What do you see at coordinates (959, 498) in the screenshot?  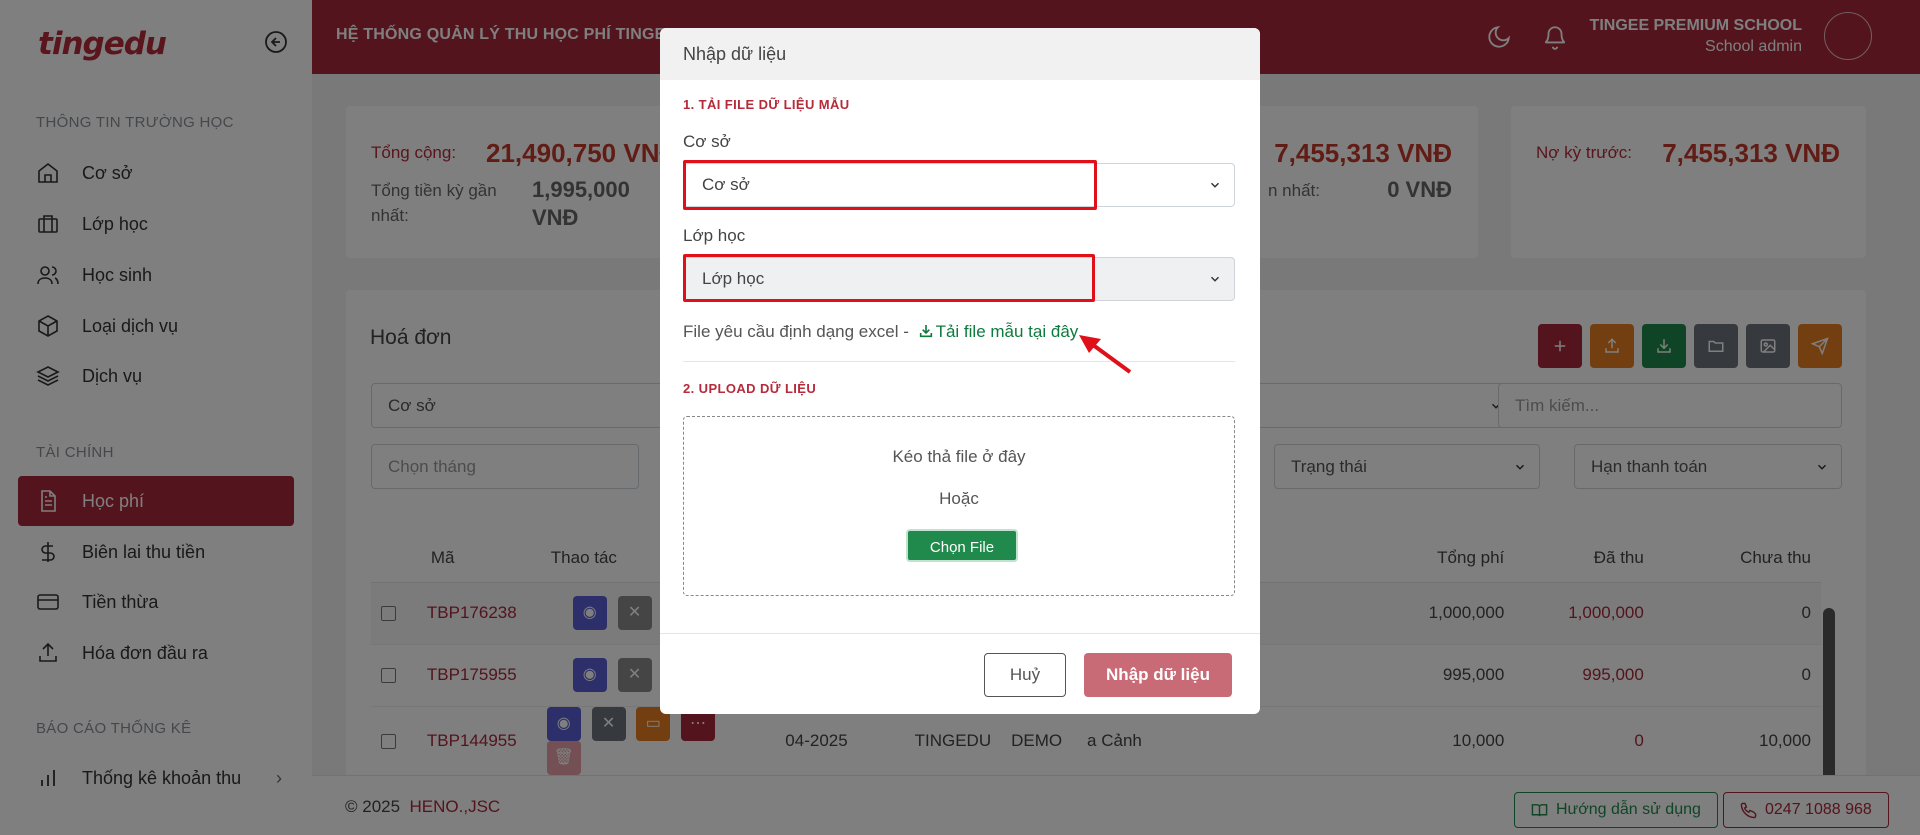 I see `or-text: Hoặc` at bounding box center [959, 498].